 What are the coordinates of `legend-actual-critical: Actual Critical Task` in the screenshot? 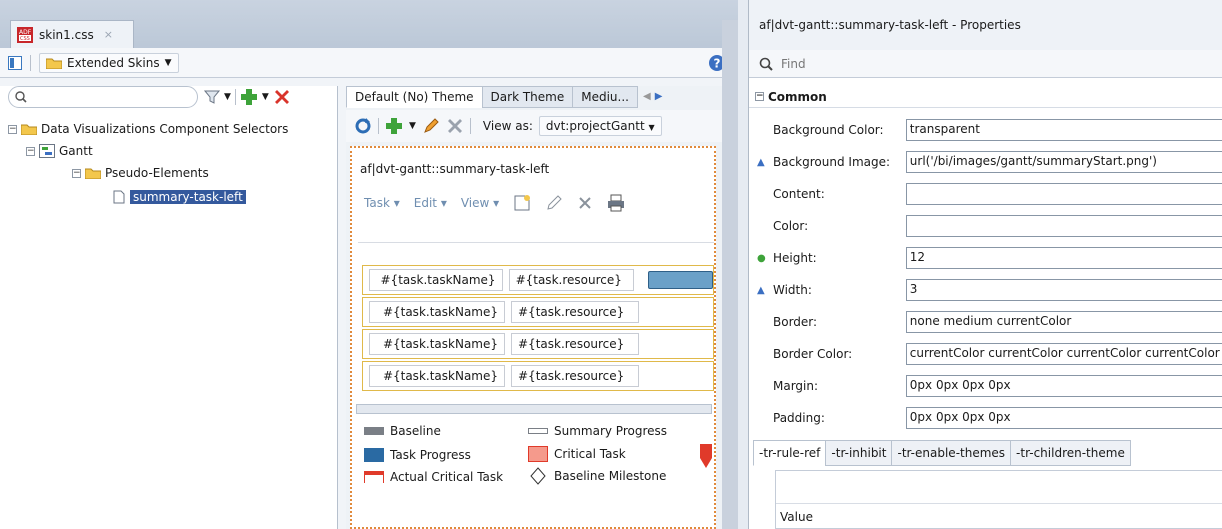 It's located at (433, 477).